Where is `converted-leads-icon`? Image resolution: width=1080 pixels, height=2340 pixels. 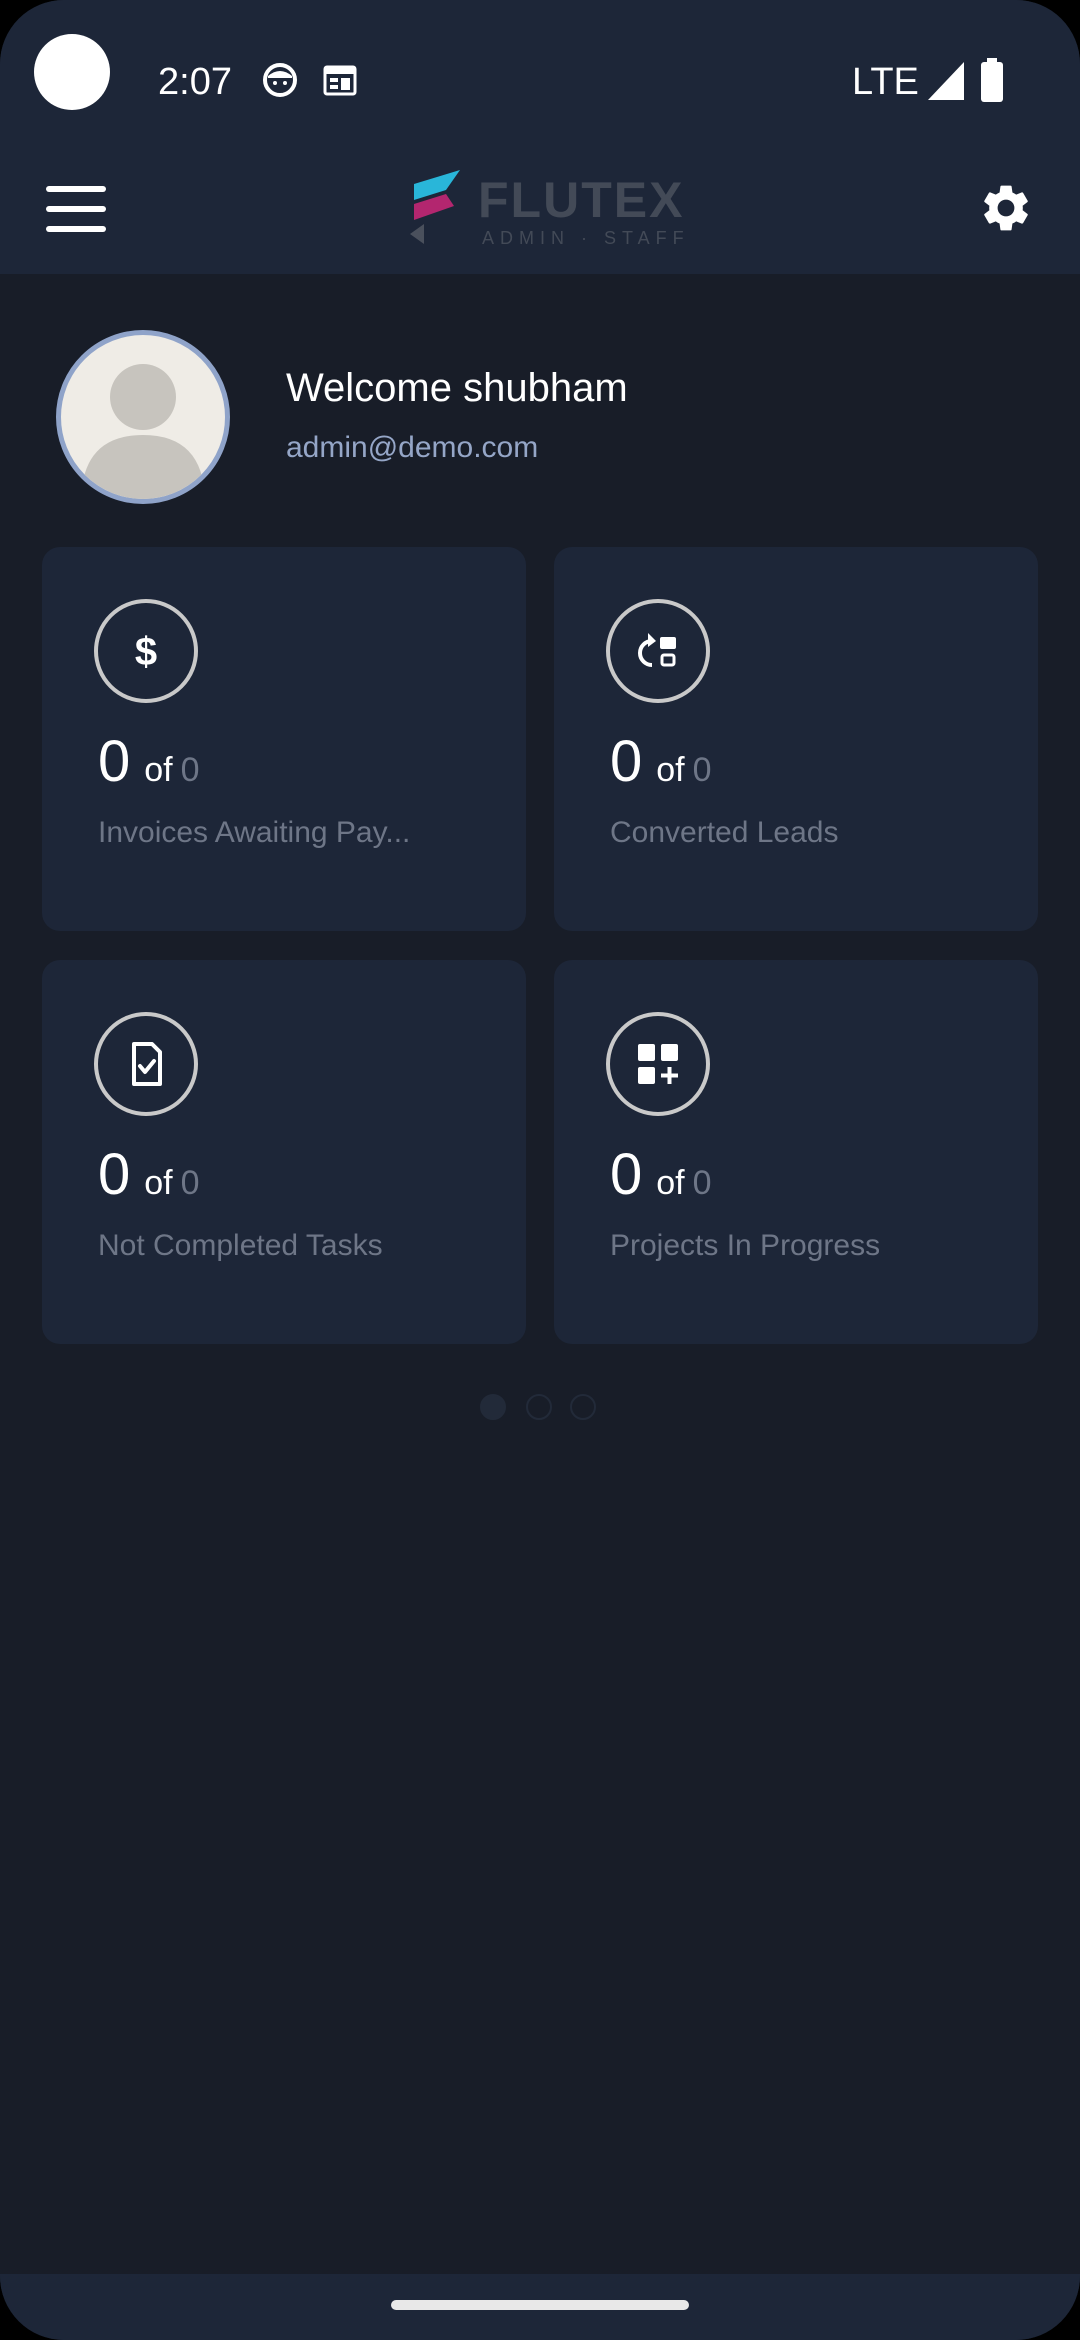
converted-leads-icon is located at coordinates (657, 650).